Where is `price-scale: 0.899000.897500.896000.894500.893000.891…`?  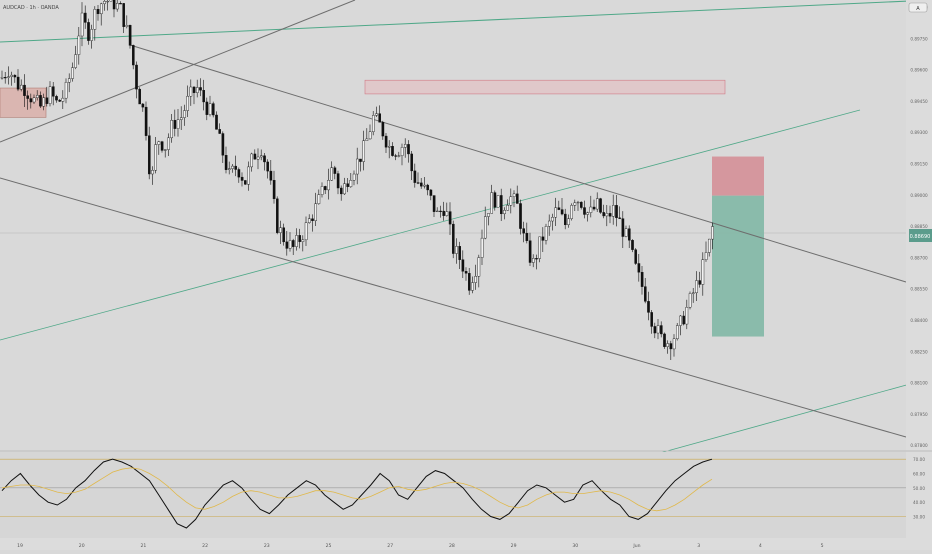 price-scale: 0.899000.897500.896000.894500.893000.891… is located at coordinates (919, 275).